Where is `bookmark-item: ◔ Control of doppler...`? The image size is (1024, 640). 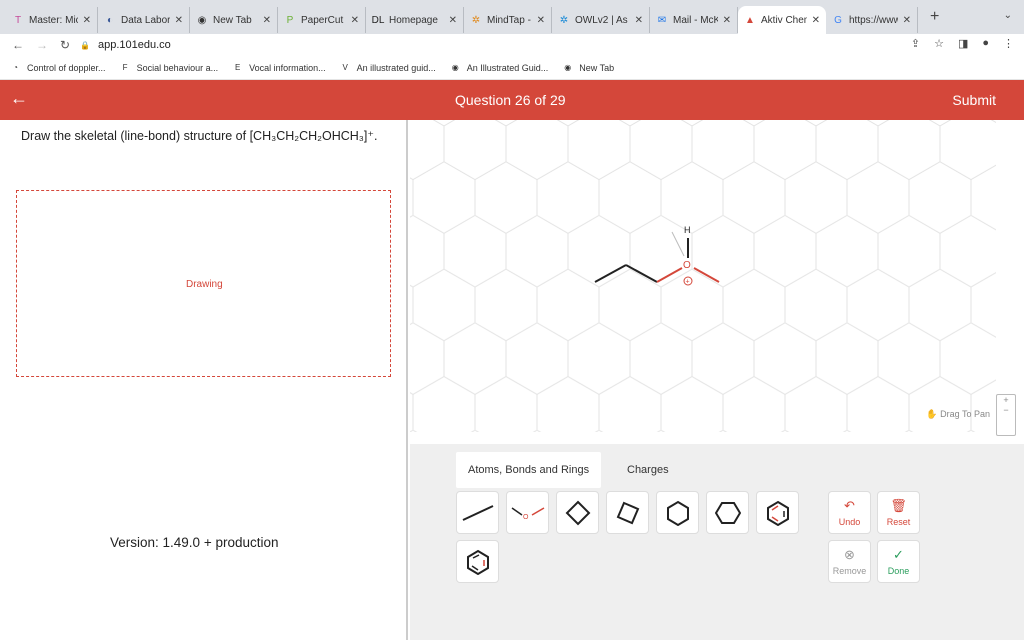
bookmark-item: ◔ Control of doppler... is located at coordinates (58, 67).